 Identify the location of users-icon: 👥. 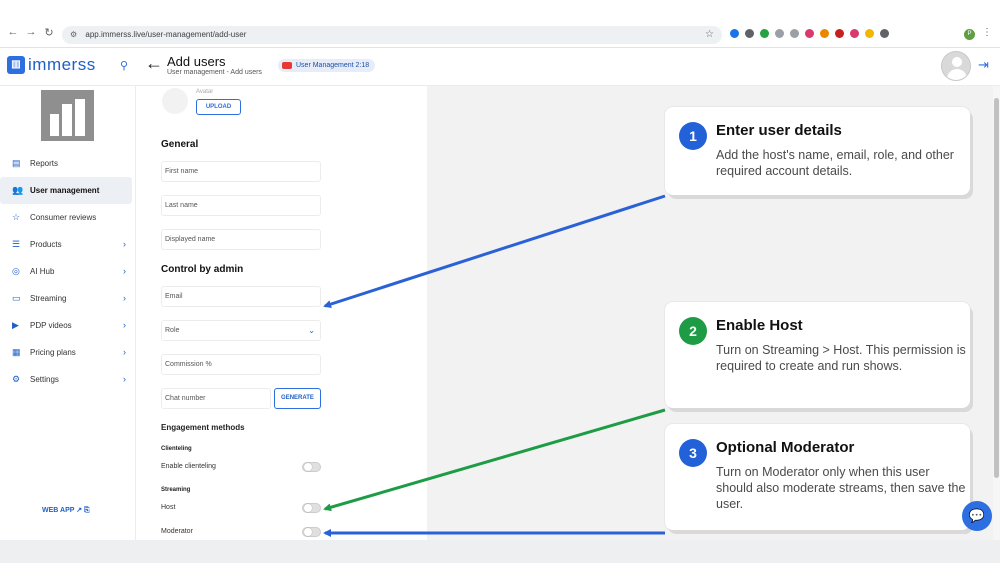
(18, 190).